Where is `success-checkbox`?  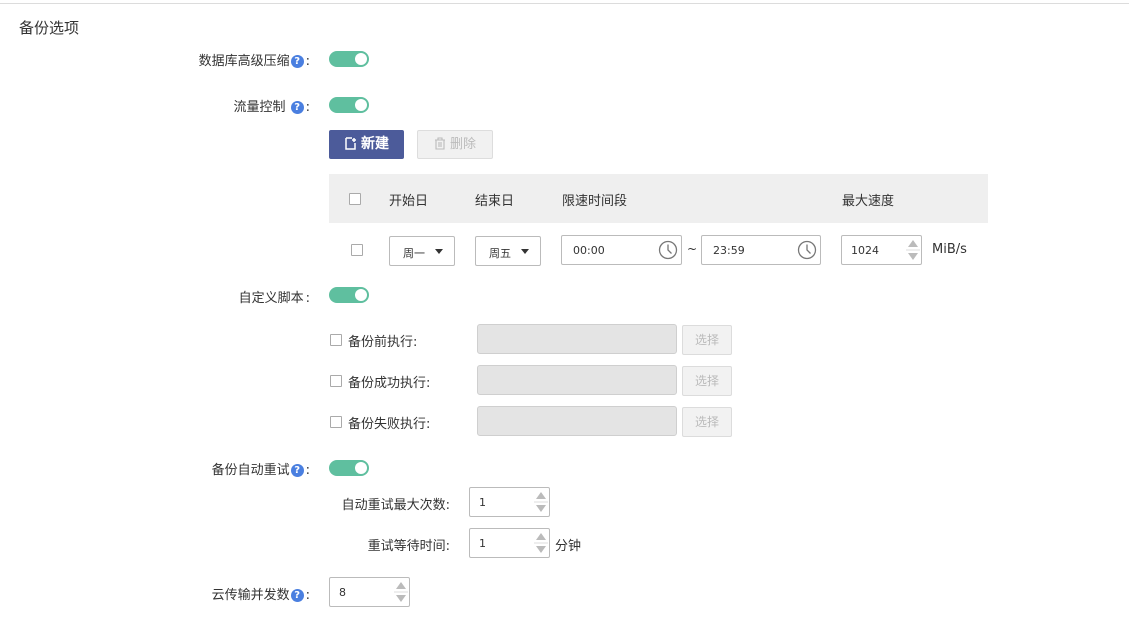 success-checkbox is located at coordinates (336, 381).